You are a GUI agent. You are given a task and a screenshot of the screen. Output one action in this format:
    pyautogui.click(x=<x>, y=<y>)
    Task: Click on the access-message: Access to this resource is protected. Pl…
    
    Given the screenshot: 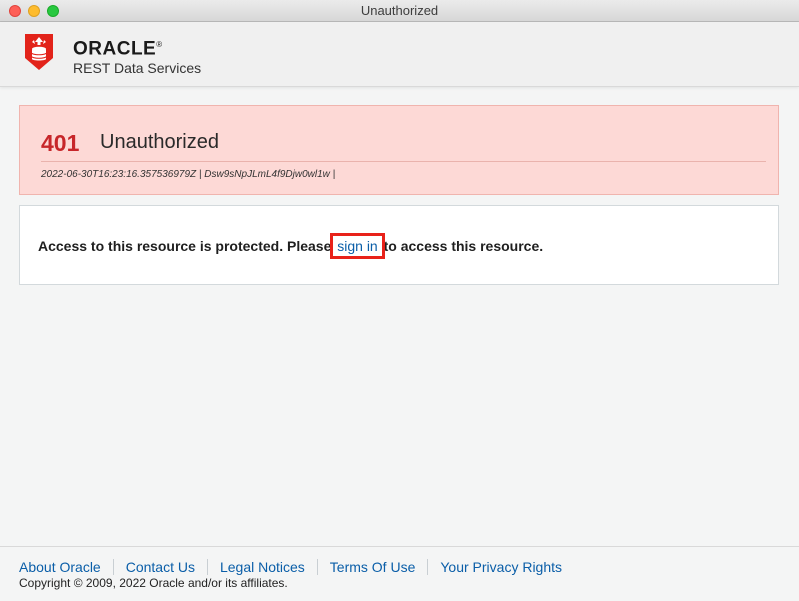 What is the action you would take?
    pyautogui.click(x=291, y=246)
    